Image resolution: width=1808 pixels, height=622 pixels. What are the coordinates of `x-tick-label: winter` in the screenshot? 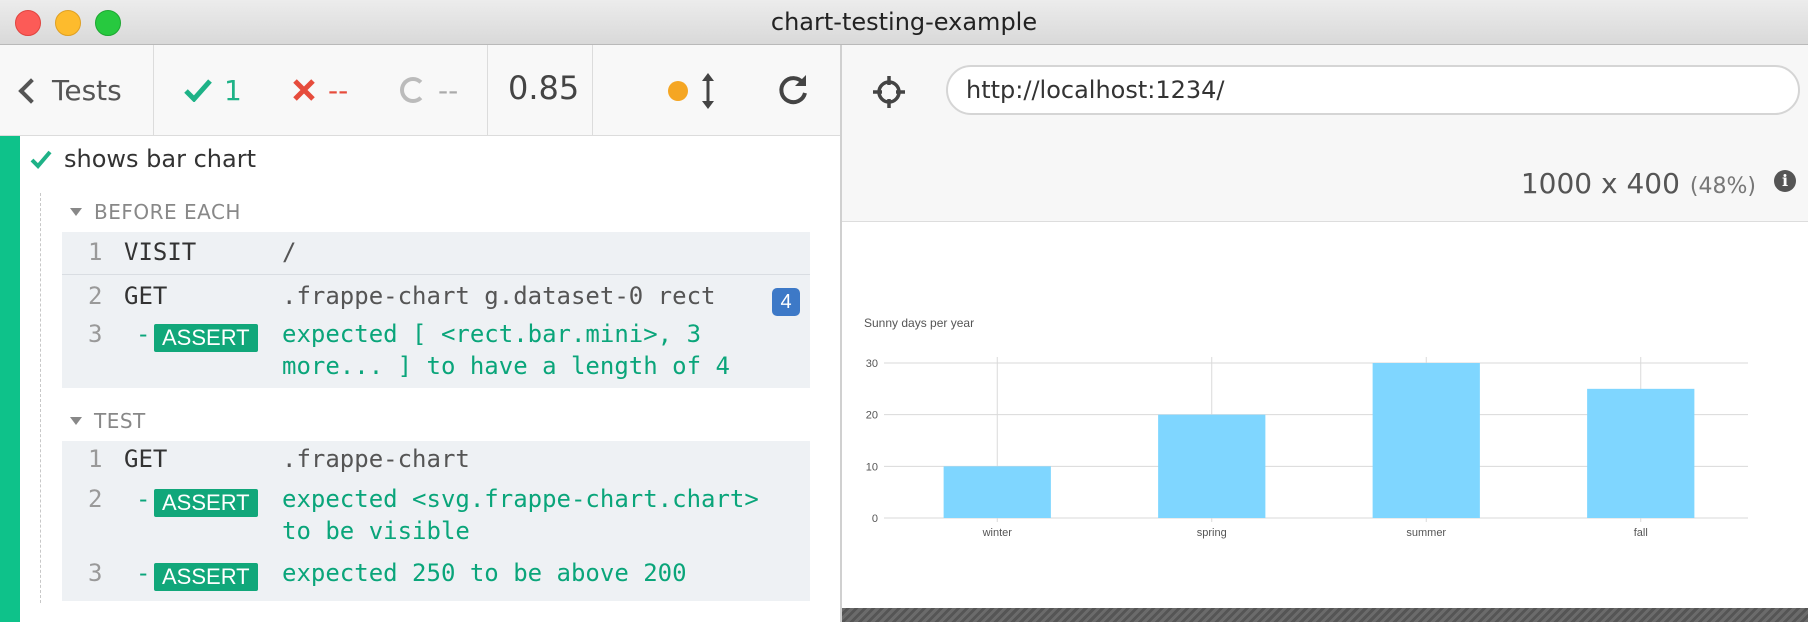 It's located at (997, 533).